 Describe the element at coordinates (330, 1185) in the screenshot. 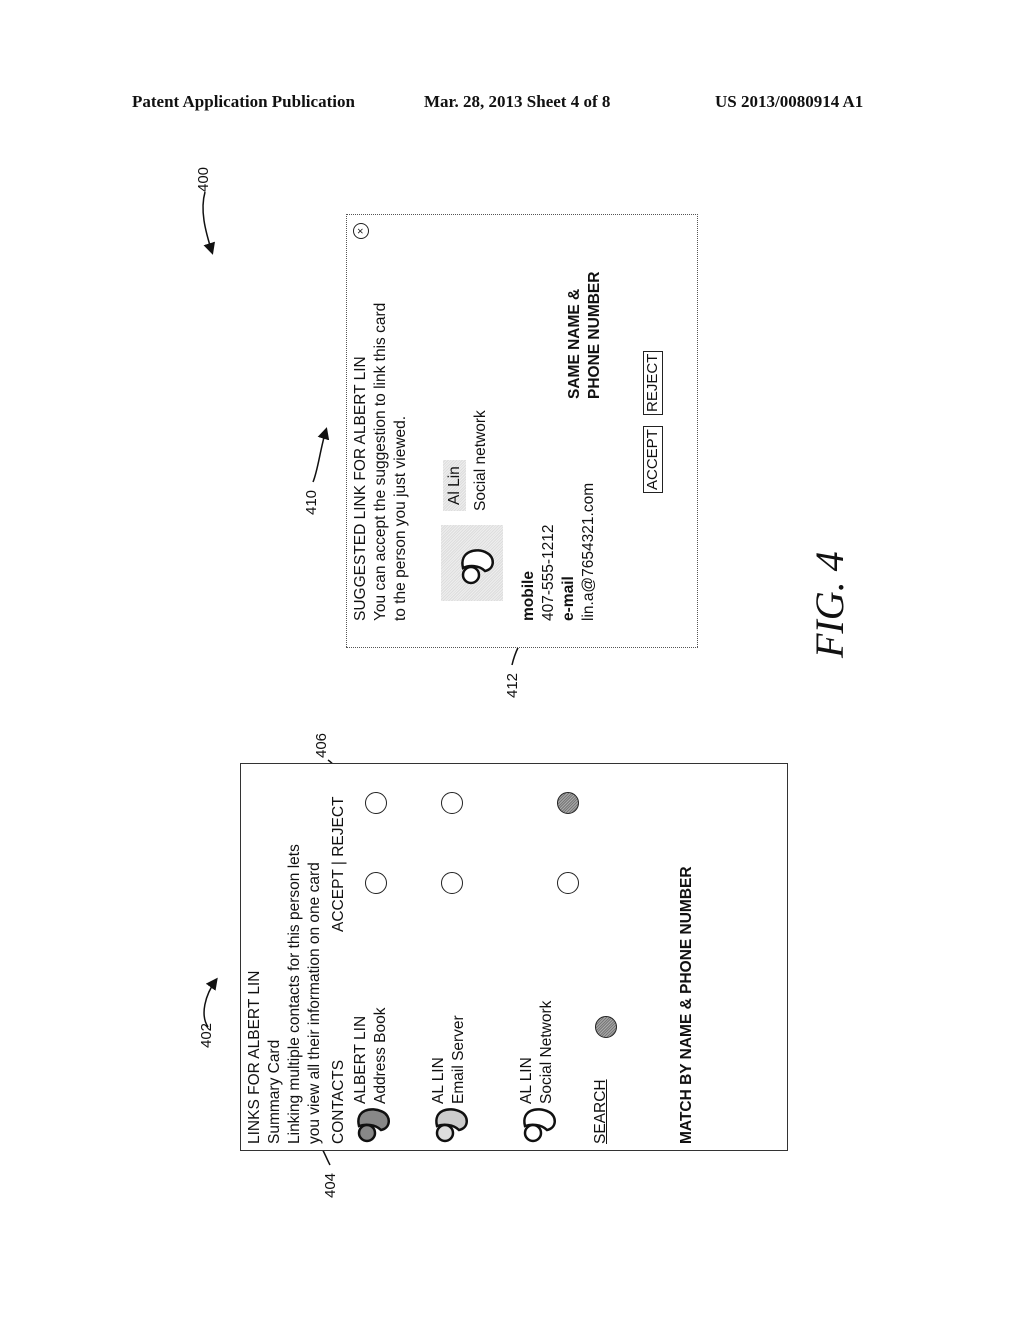

I see `ref-404: 404` at that location.